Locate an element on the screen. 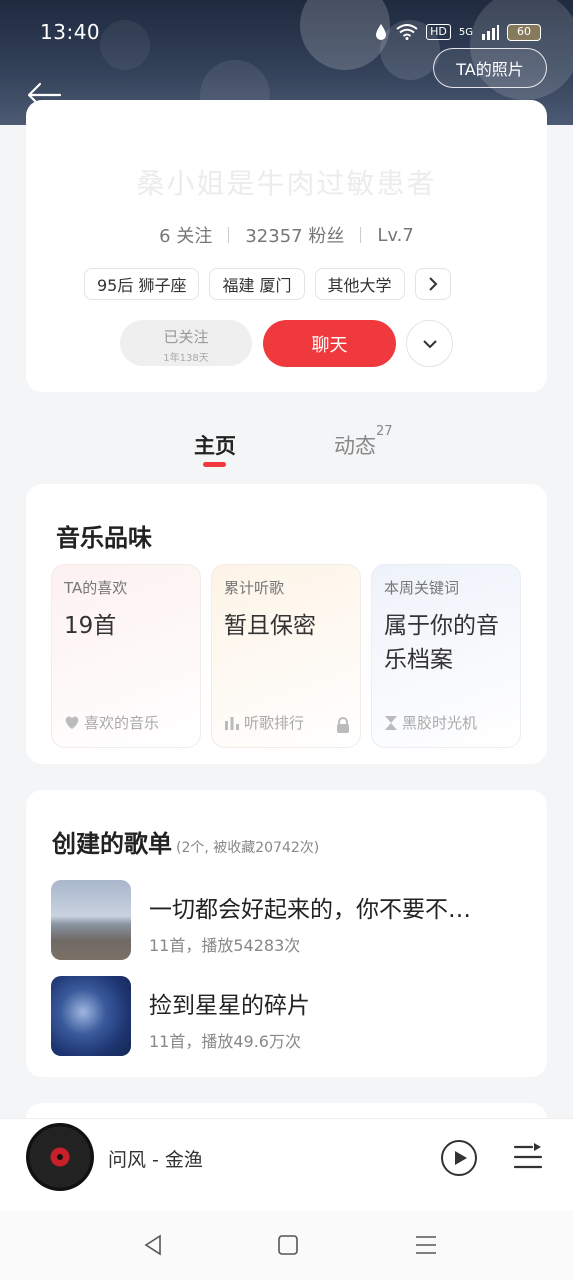 The width and height of the screenshot is (573, 1280). nav-back-icon is located at coordinates (153, 1245).